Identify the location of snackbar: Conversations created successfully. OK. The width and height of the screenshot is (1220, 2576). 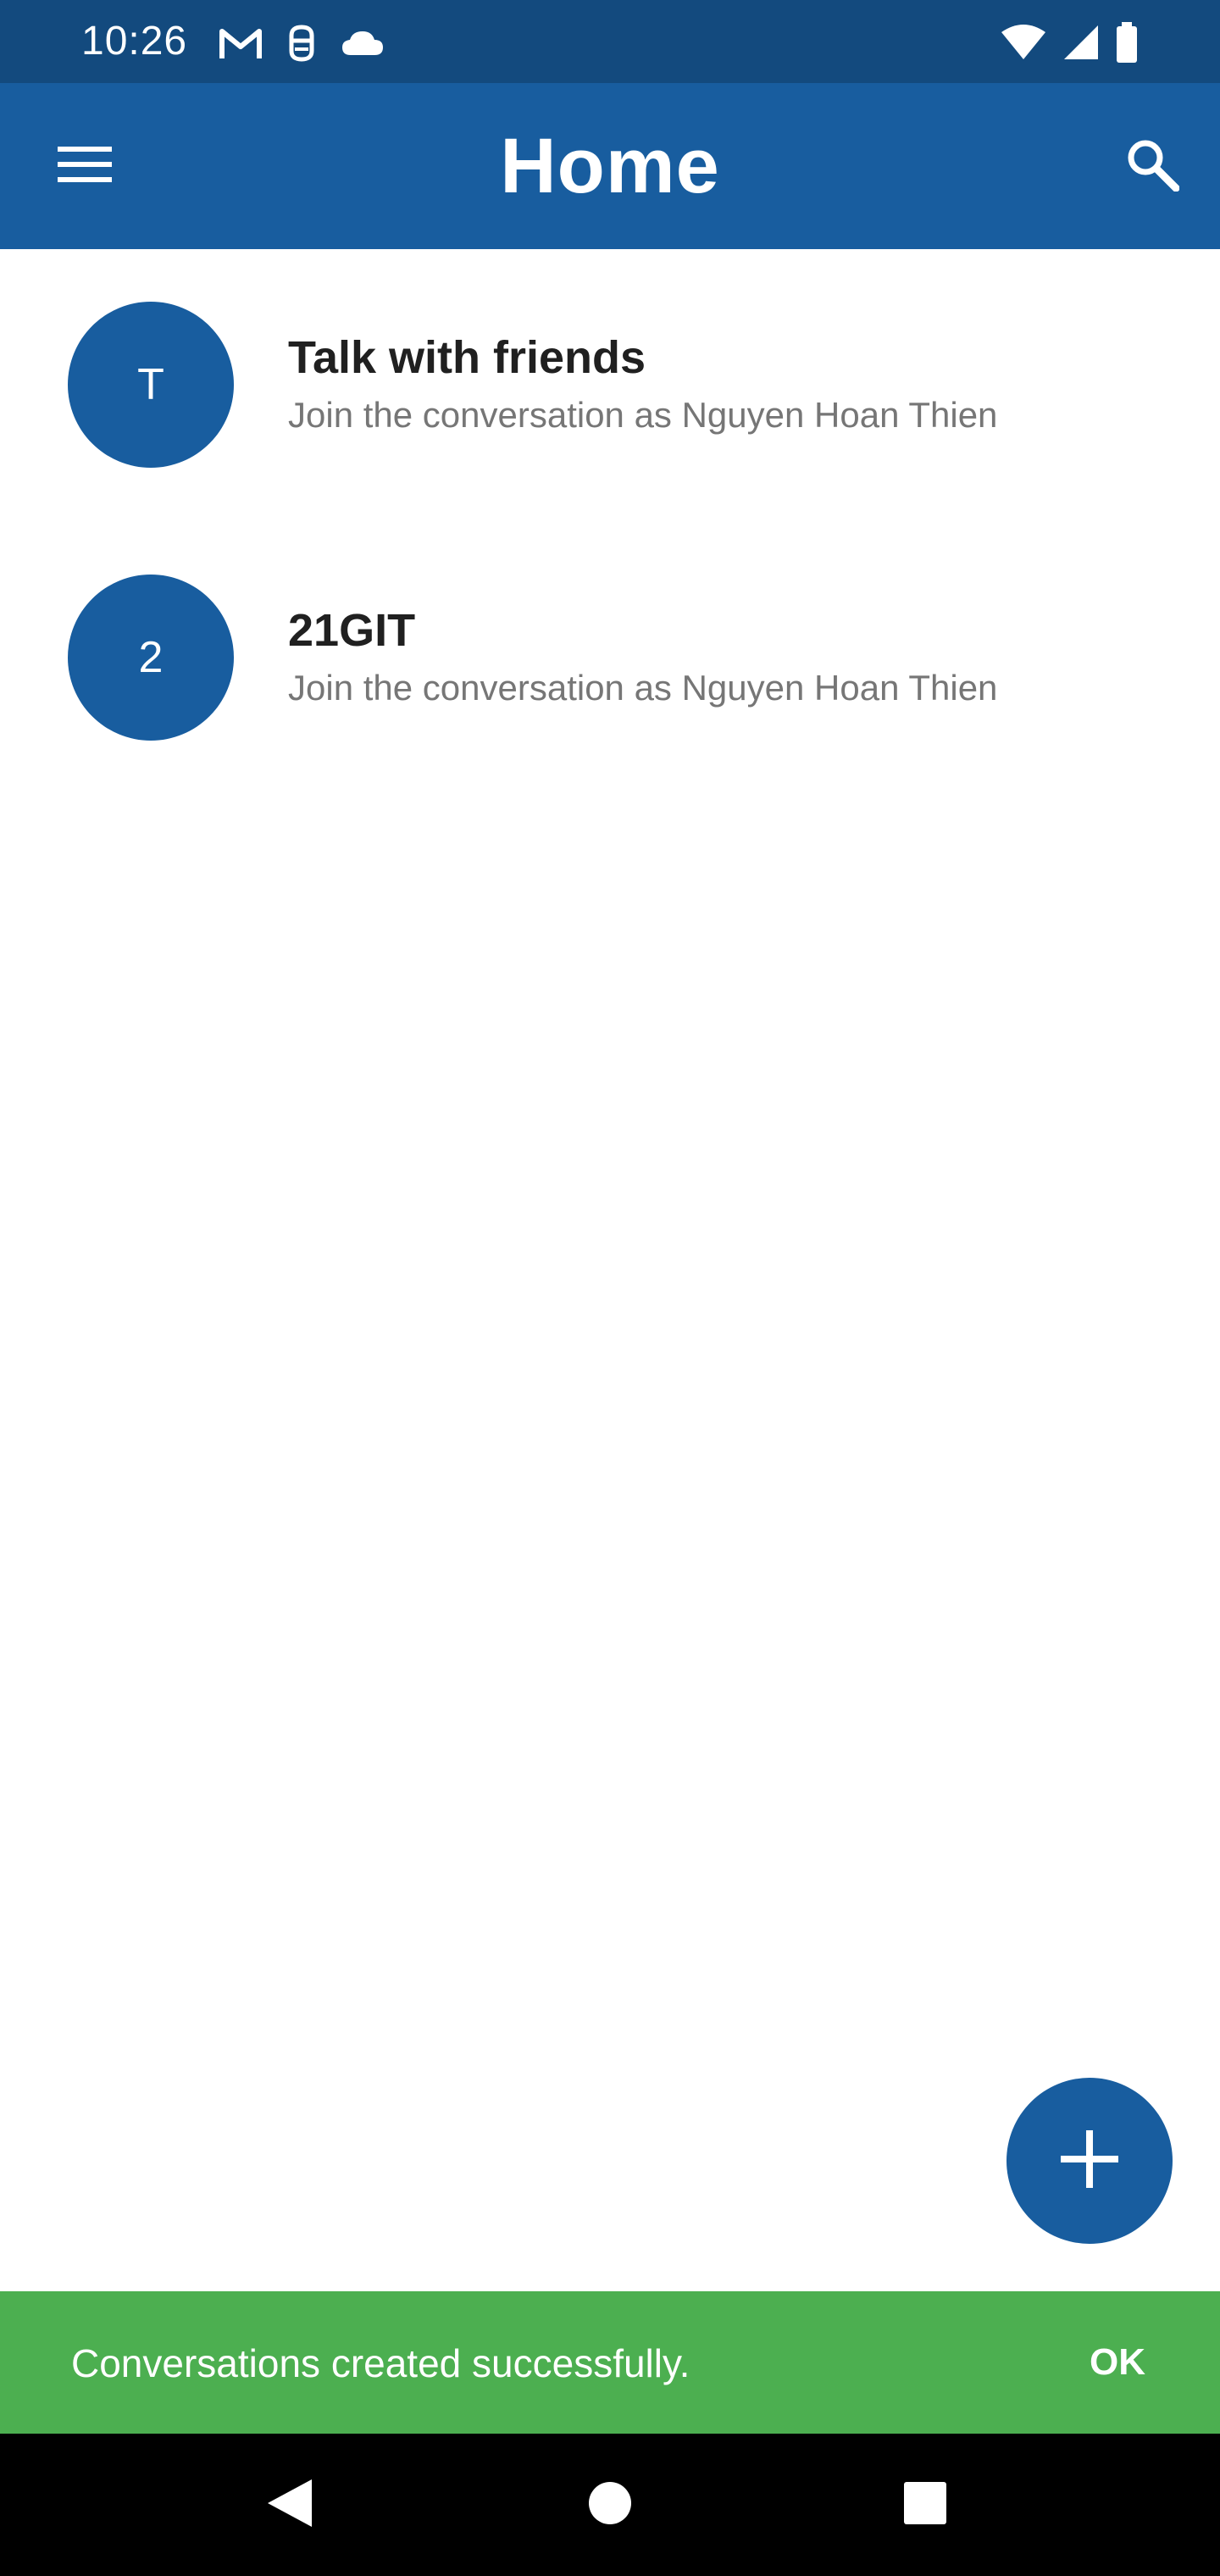
(610, 2362).